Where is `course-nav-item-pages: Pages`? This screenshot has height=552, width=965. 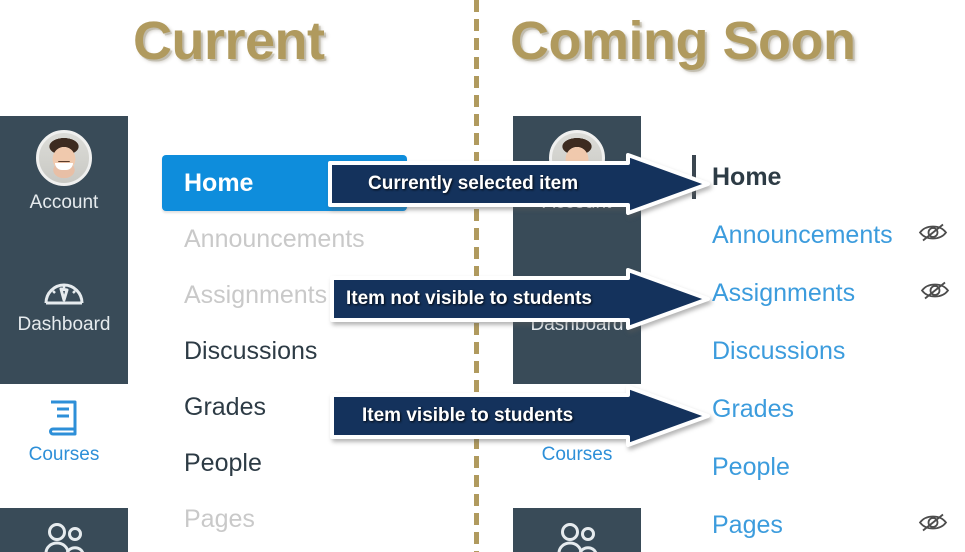
course-nav-item-pages: Pages is located at coordinates (284, 519).